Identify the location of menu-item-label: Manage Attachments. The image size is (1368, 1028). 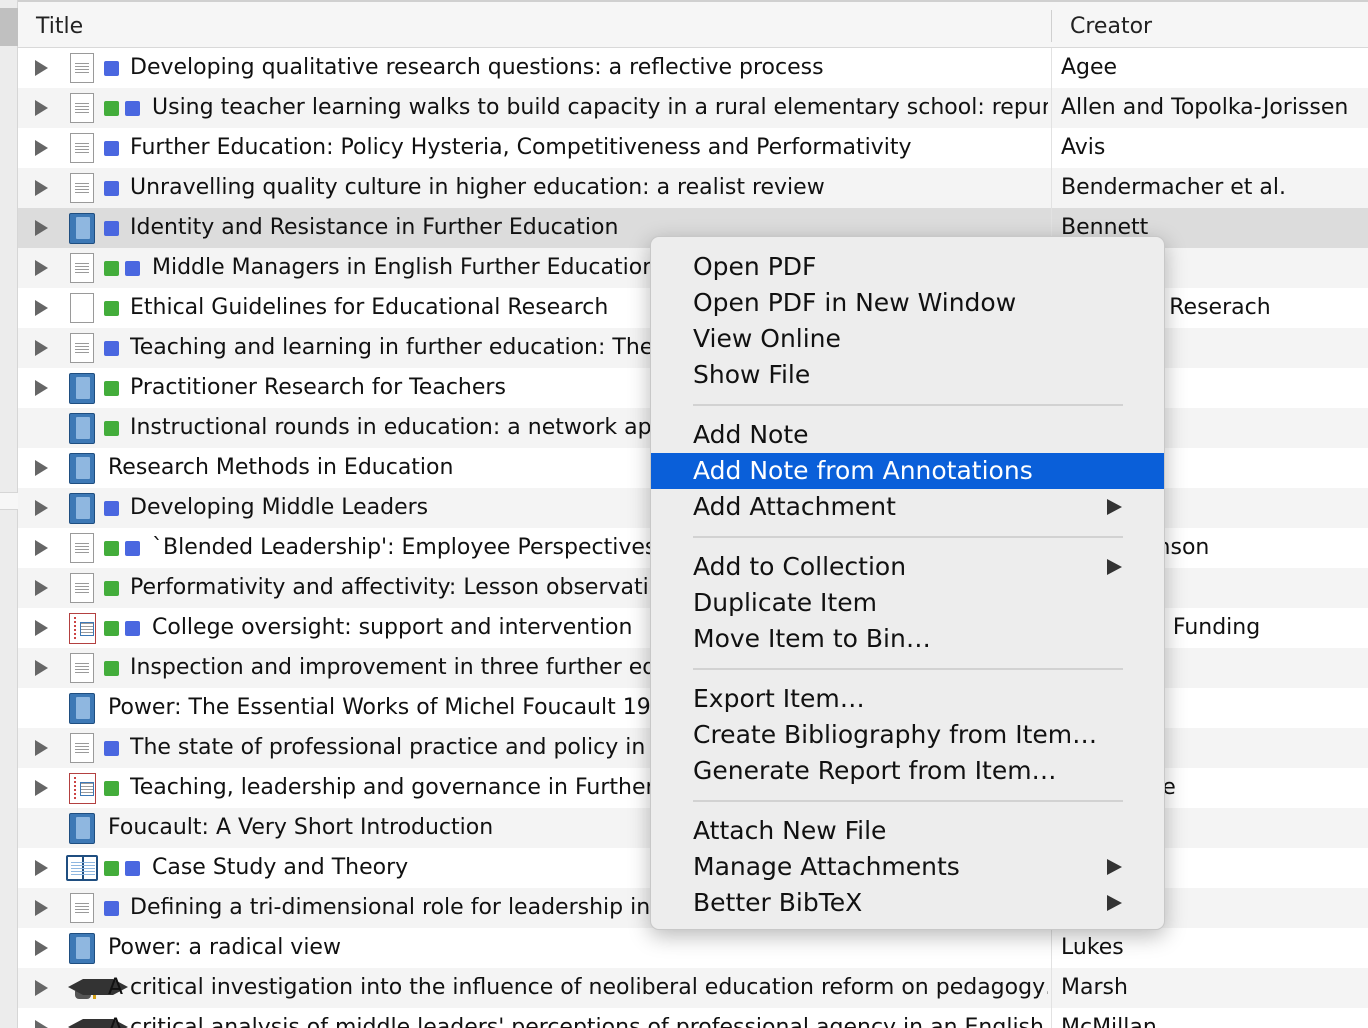
(826, 866).